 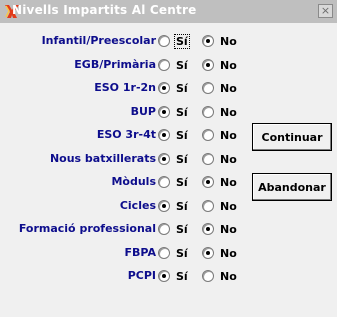 I want to click on level-label: Formació professional, so click(x=87, y=228).